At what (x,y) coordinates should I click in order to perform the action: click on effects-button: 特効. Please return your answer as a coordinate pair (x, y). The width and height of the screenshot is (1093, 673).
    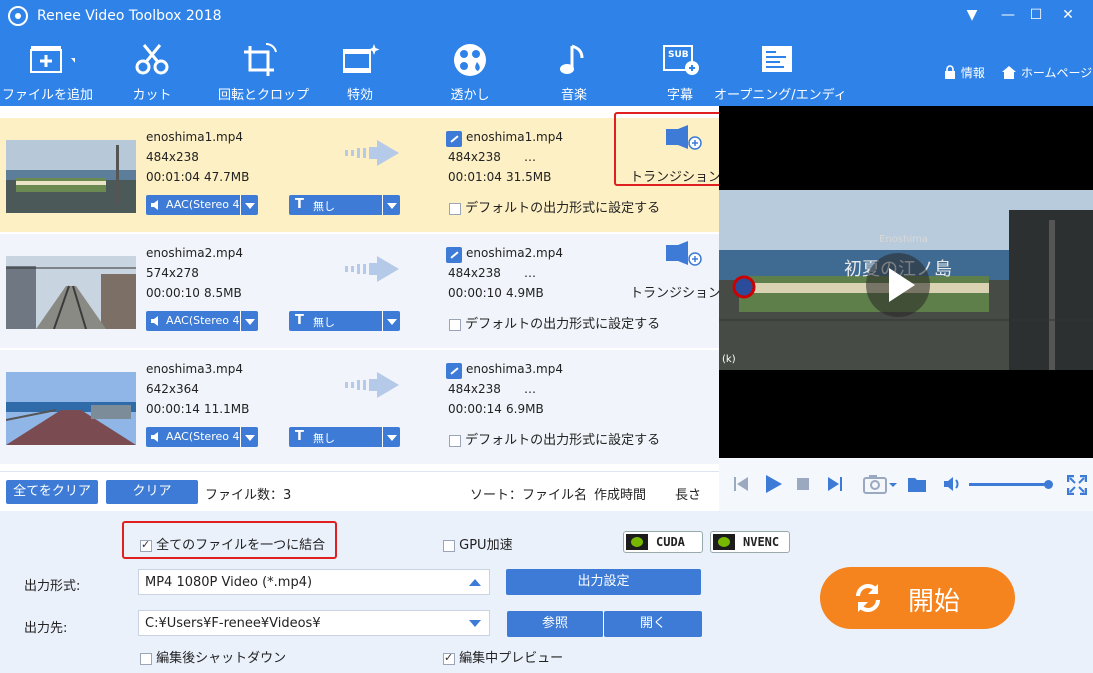
    Looking at the image, I should click on (360, 72).